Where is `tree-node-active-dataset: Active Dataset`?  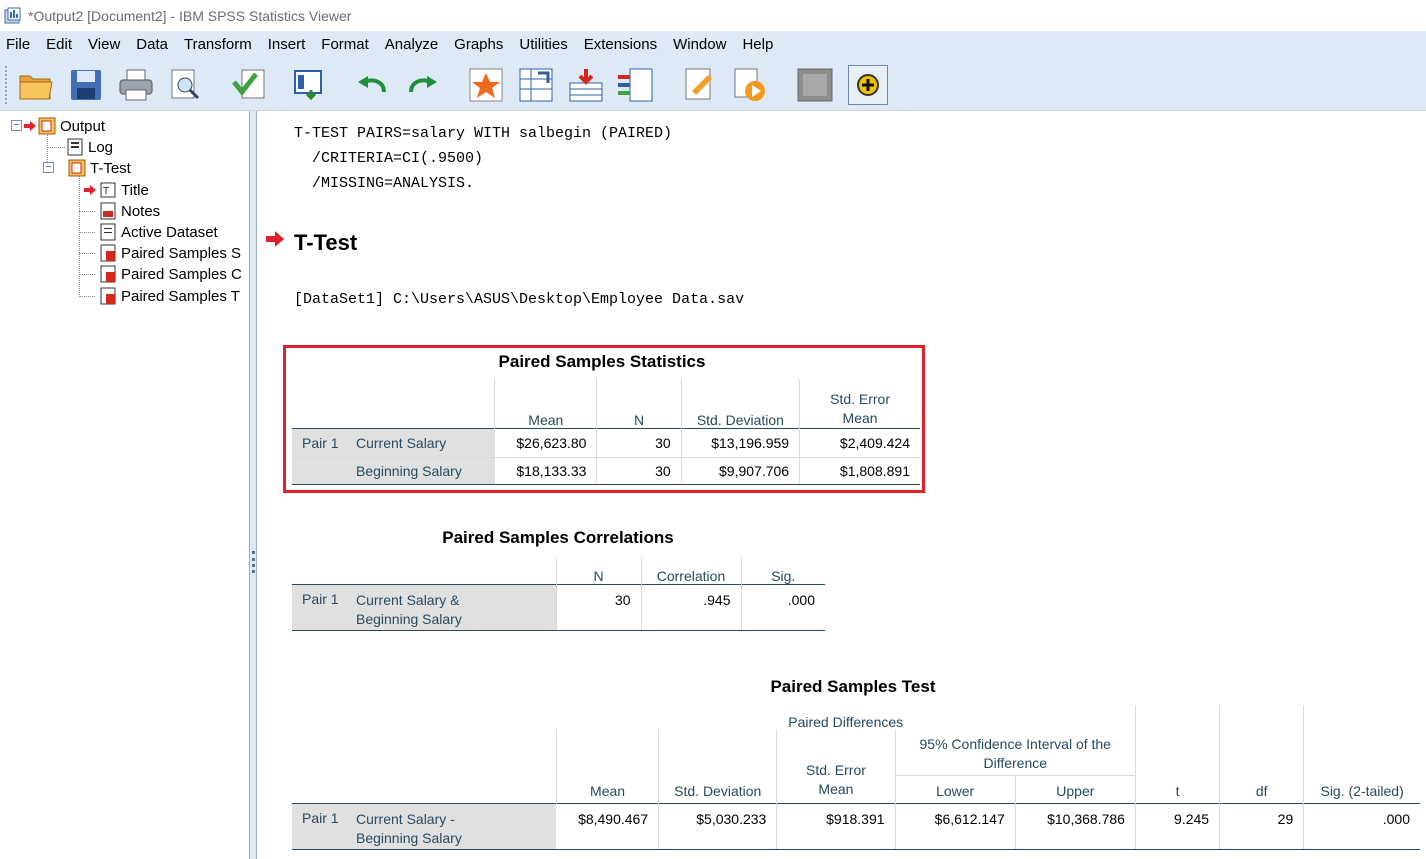 tree-node-active-dataset: Active Dataset is located at coordinates (158, 232).